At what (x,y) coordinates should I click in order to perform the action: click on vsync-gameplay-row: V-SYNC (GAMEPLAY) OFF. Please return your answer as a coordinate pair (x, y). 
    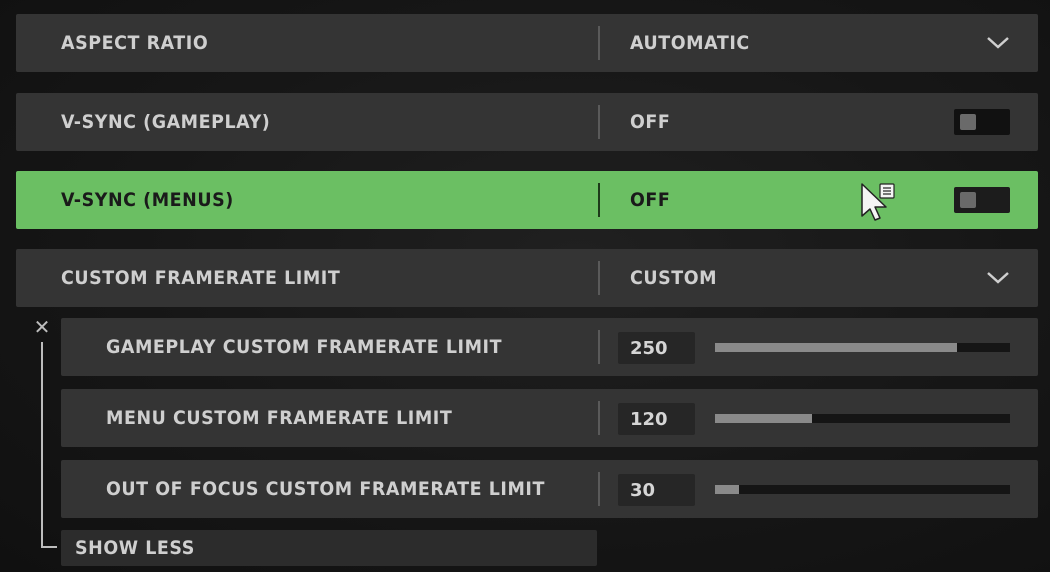
    Looking at the image, I should click on (527, 122).